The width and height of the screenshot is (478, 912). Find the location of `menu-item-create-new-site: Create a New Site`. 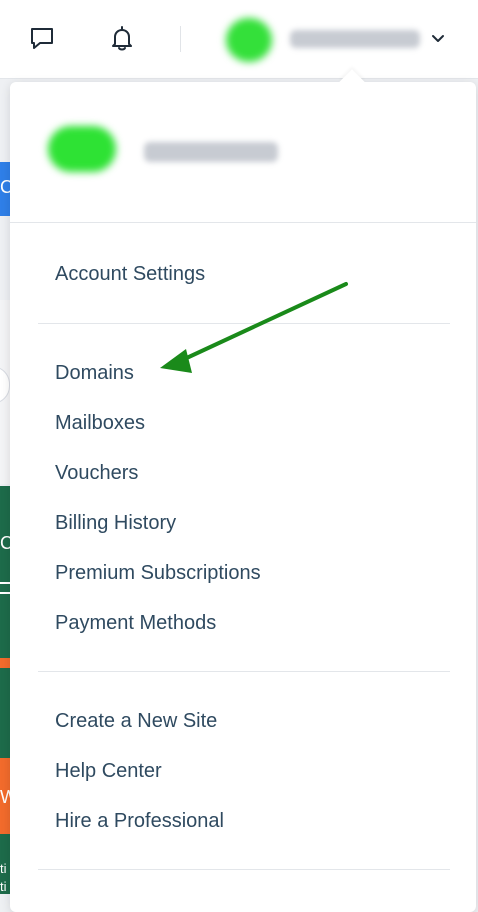

menu-item-create-new-site: Create a New Site is located at coordinates (136, 721).